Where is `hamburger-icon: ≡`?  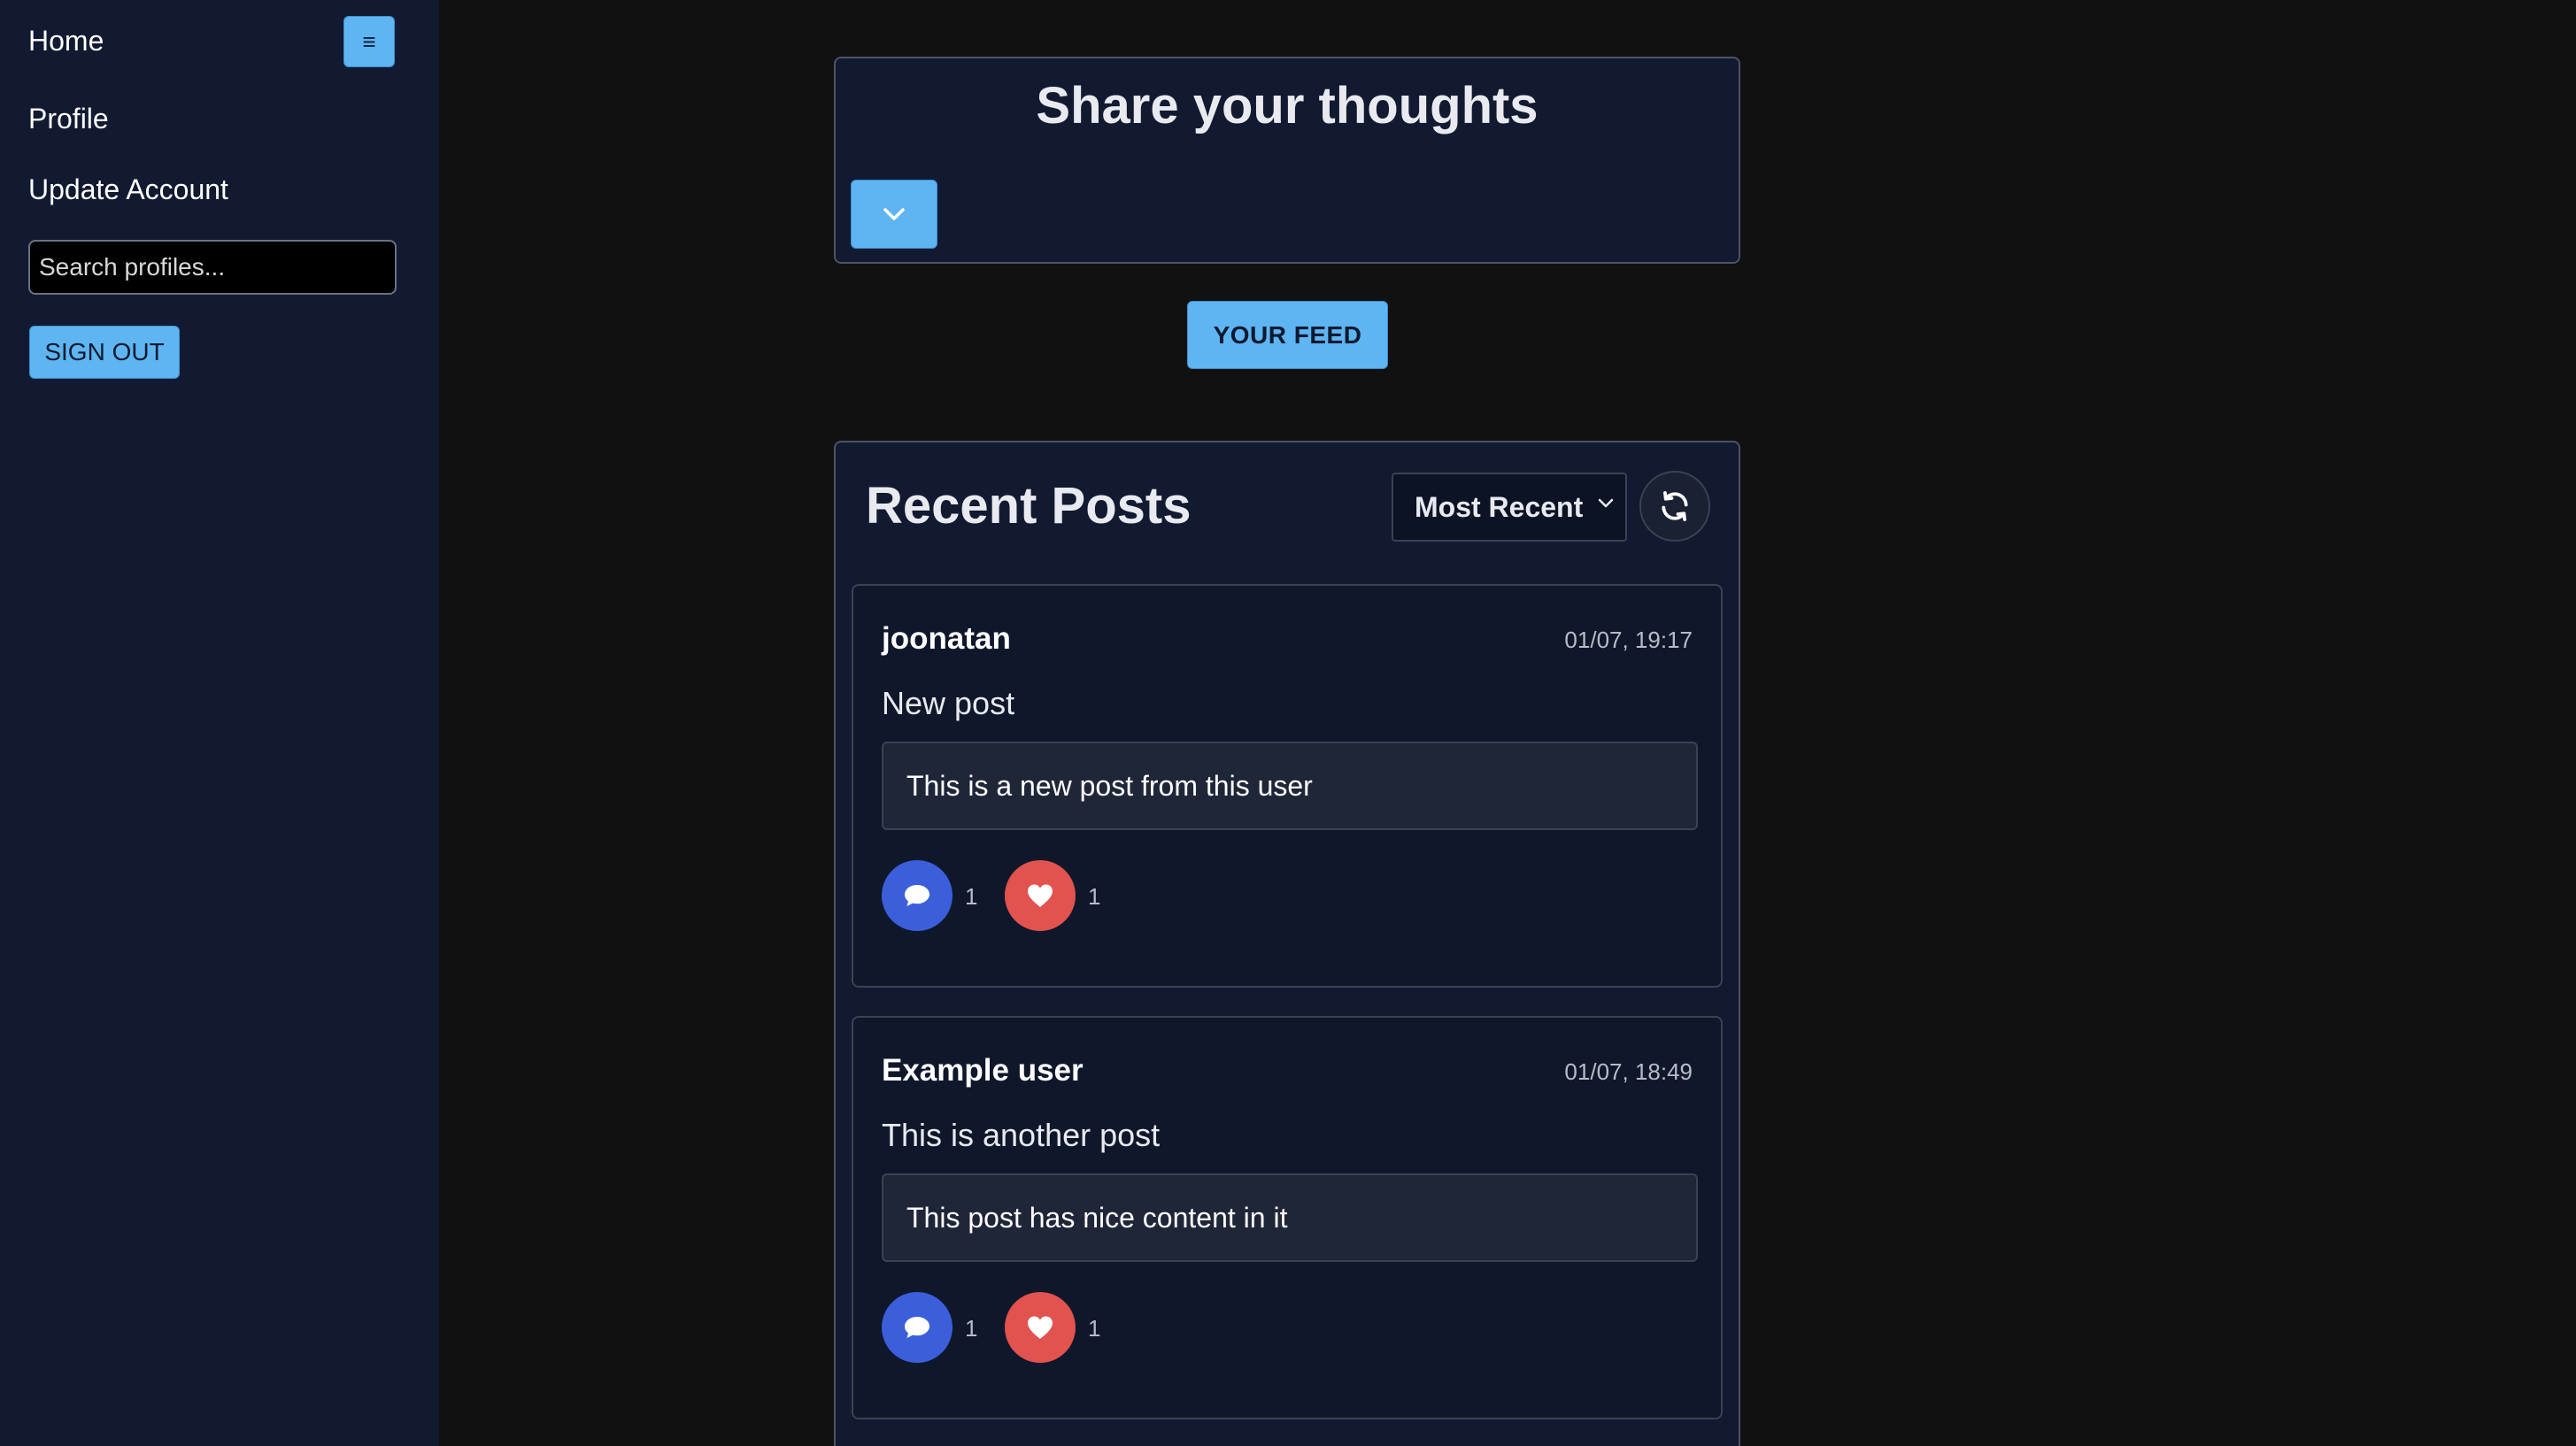
hamburger-icon: ≡ is located at coordinates (369, 41).